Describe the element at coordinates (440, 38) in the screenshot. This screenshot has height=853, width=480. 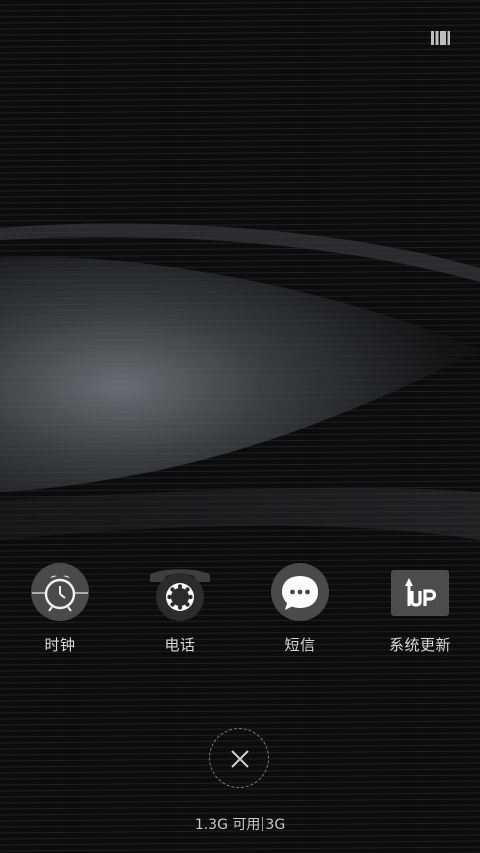
I see `recent-tasks-grid-icon` at that location.